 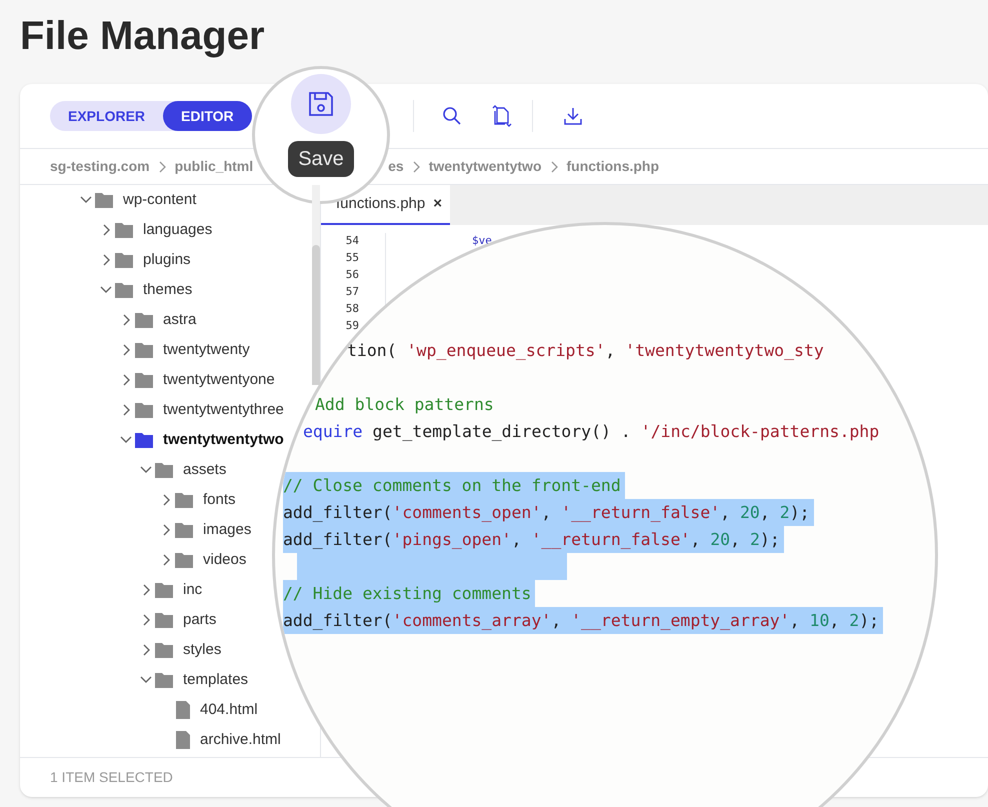 What do you see at coordinates (351, 326) in the screenshot?
I see `line-number: 59` at bounding box center [351, 326].